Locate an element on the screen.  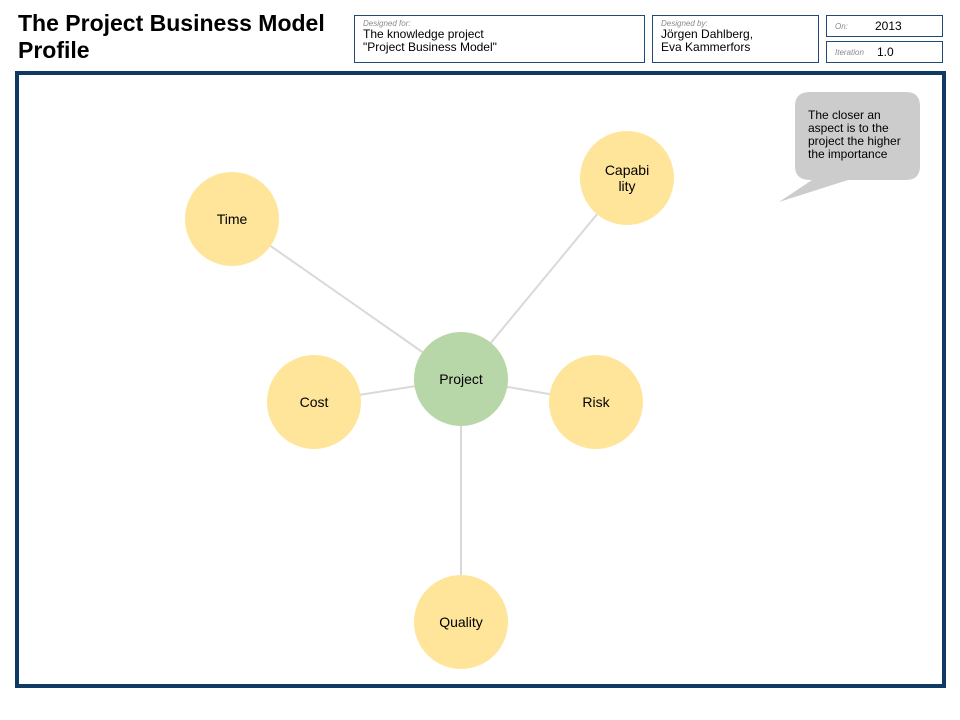
aspect-label: Time is located at coordinates (232, 219).